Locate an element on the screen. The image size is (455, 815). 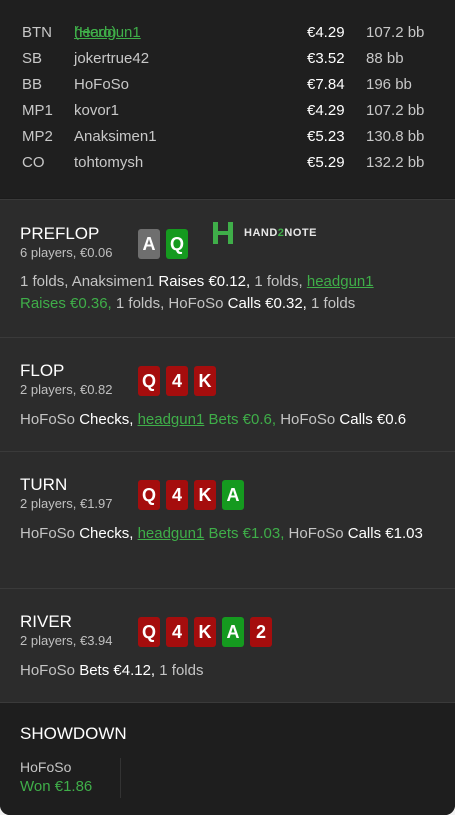
action-text: 1 folds, Anaksimen1 is located at coordinates (89, 281).